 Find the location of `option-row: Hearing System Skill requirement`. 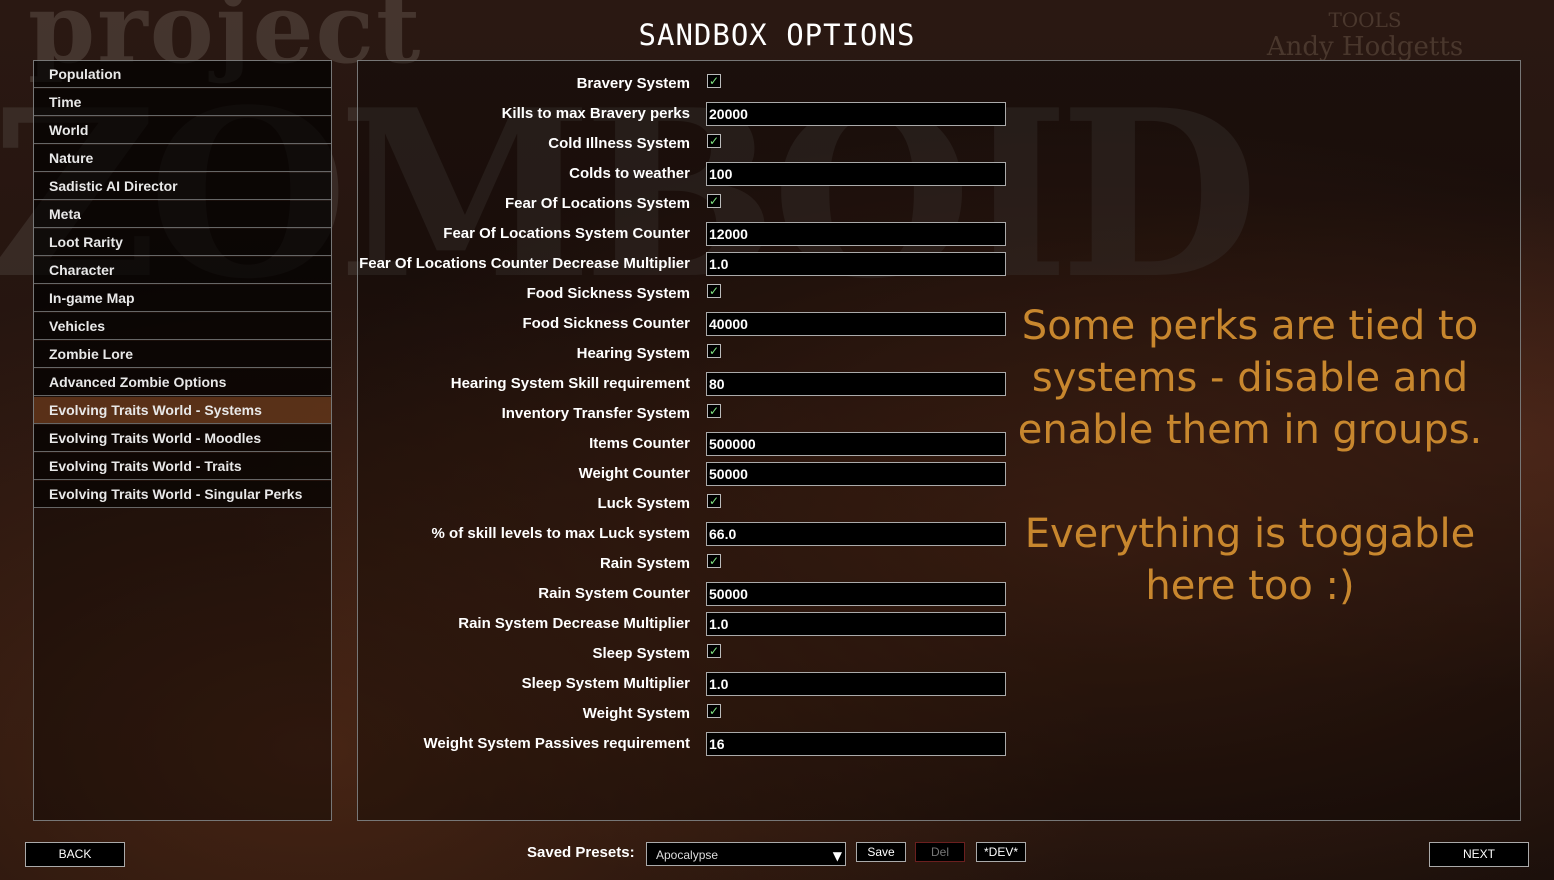

option-row: Hearing System Skill requirement is located at coordinates (708, 384).